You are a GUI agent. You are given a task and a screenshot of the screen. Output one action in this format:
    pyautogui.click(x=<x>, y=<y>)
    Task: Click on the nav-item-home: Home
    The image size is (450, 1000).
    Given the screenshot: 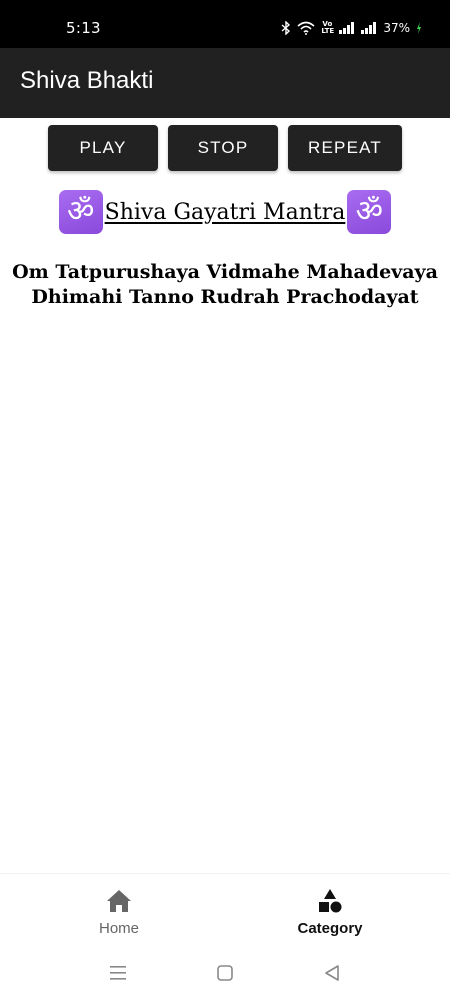 What is the action you would take?
    pyautogui.click(x=119, y=911)
    